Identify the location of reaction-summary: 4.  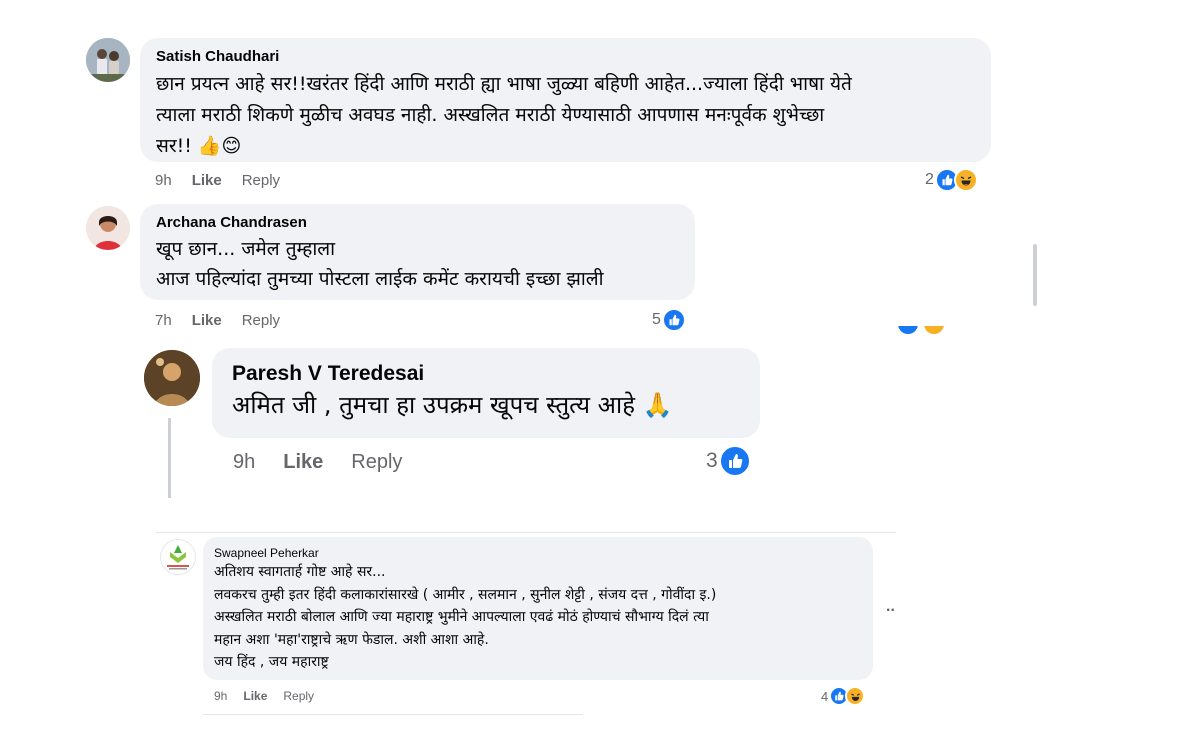
(843, 696).